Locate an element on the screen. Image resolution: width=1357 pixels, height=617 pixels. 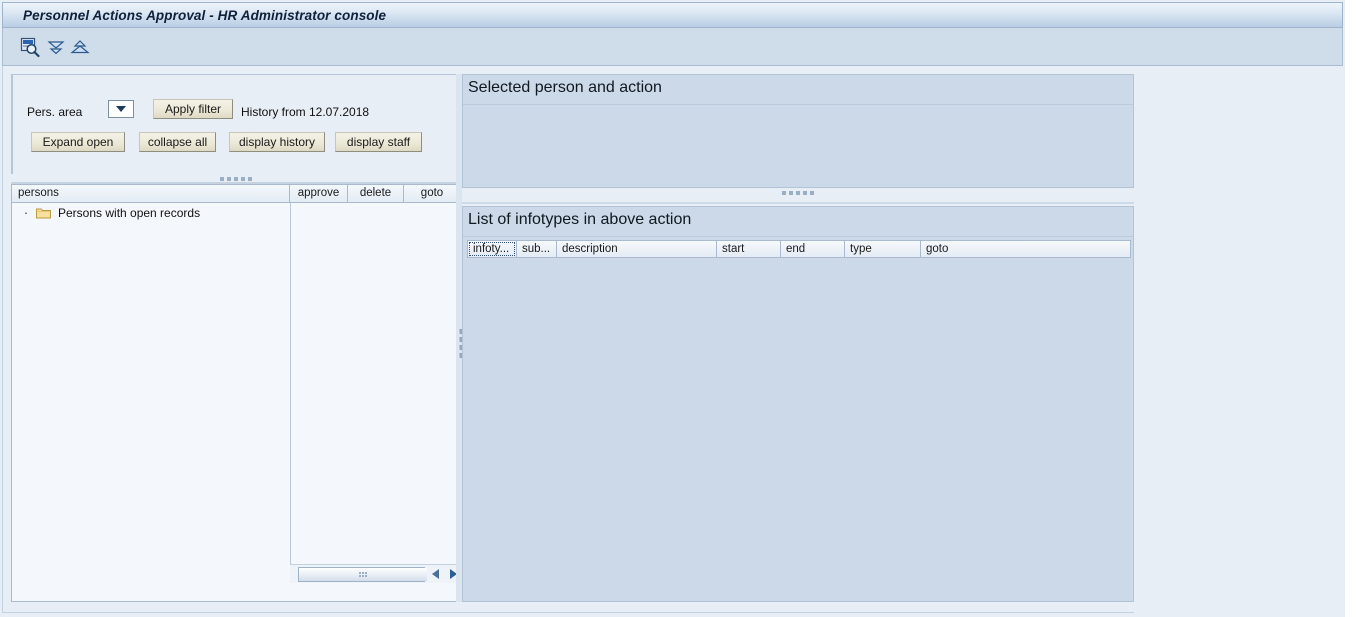
column-header-end: end is located at coordinates (813, 249).